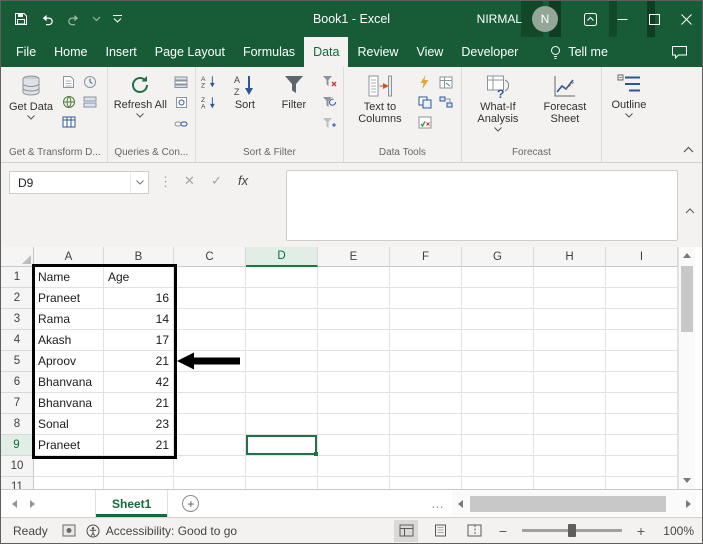  What do you see at coordinates (354, 382) in the screenshot?
I see `cell-E6` at bounding box center [354, 382].